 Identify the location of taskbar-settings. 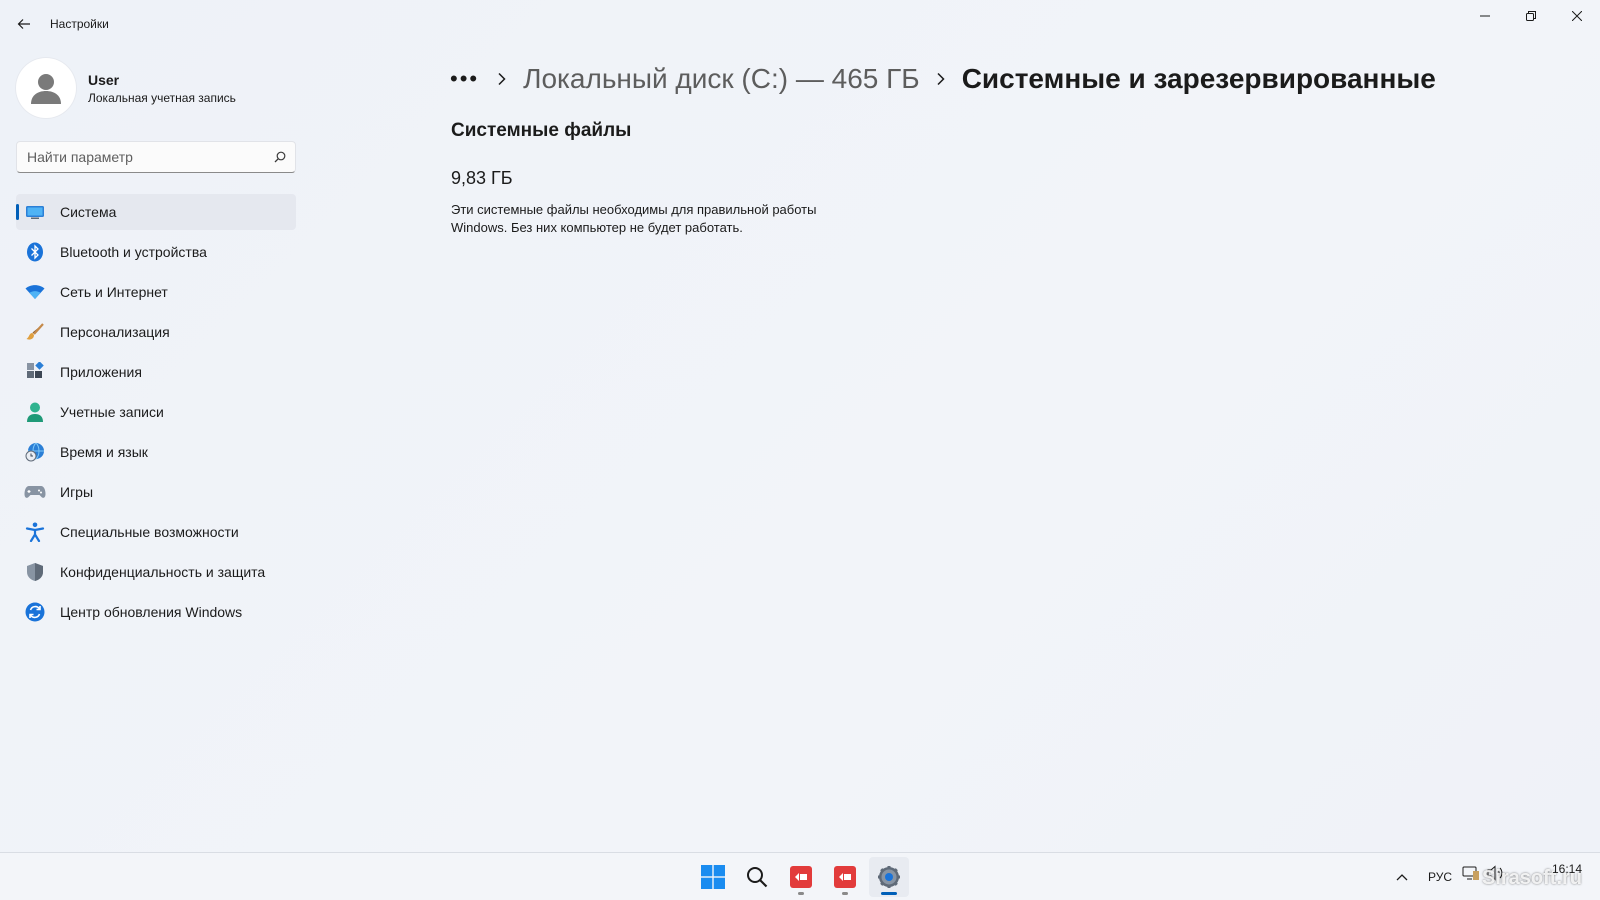
(889, 877).